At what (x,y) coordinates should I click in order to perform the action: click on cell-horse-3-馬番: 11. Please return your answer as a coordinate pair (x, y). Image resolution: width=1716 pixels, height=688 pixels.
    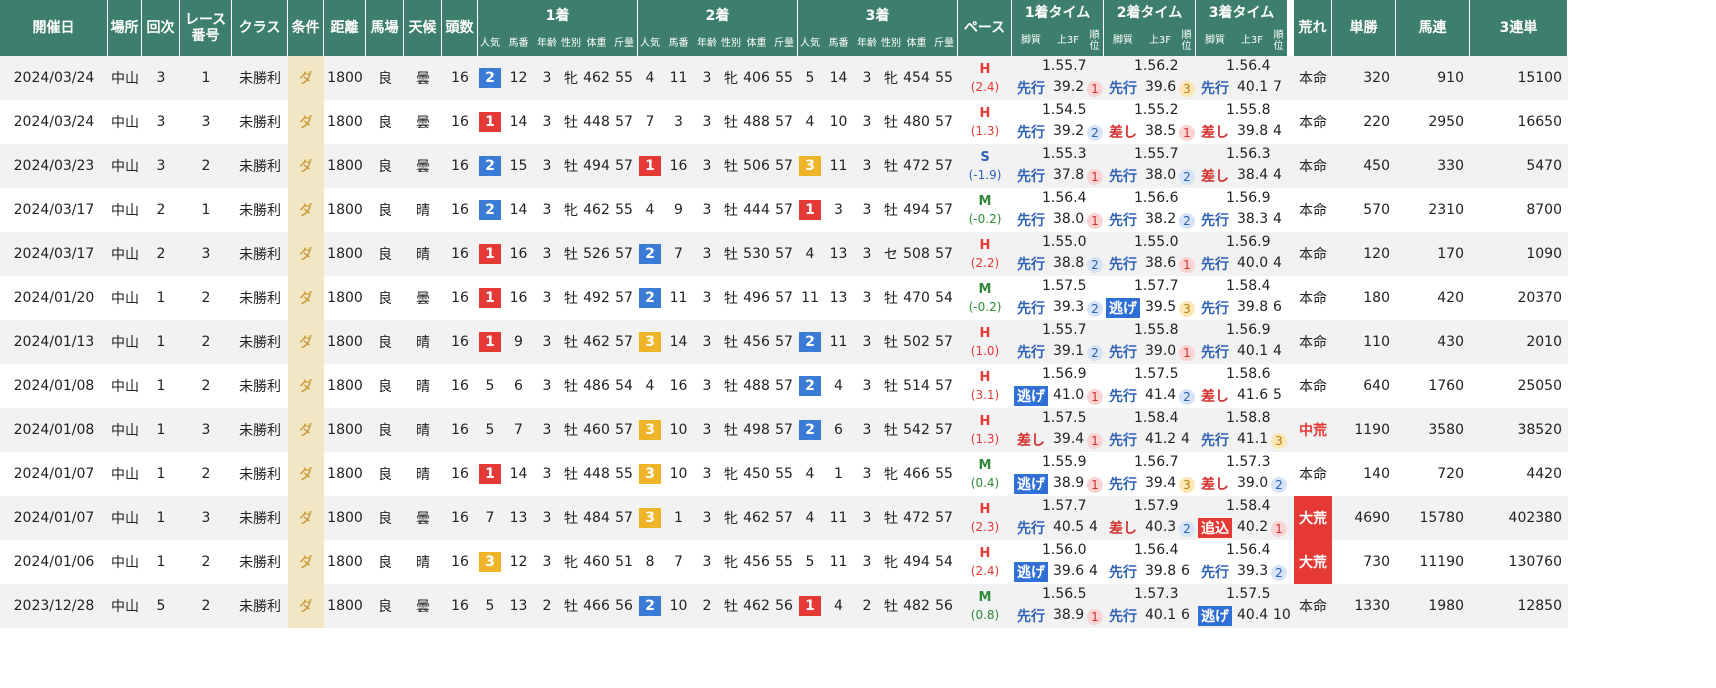
    Looking at the image, I should click on (838, 562).